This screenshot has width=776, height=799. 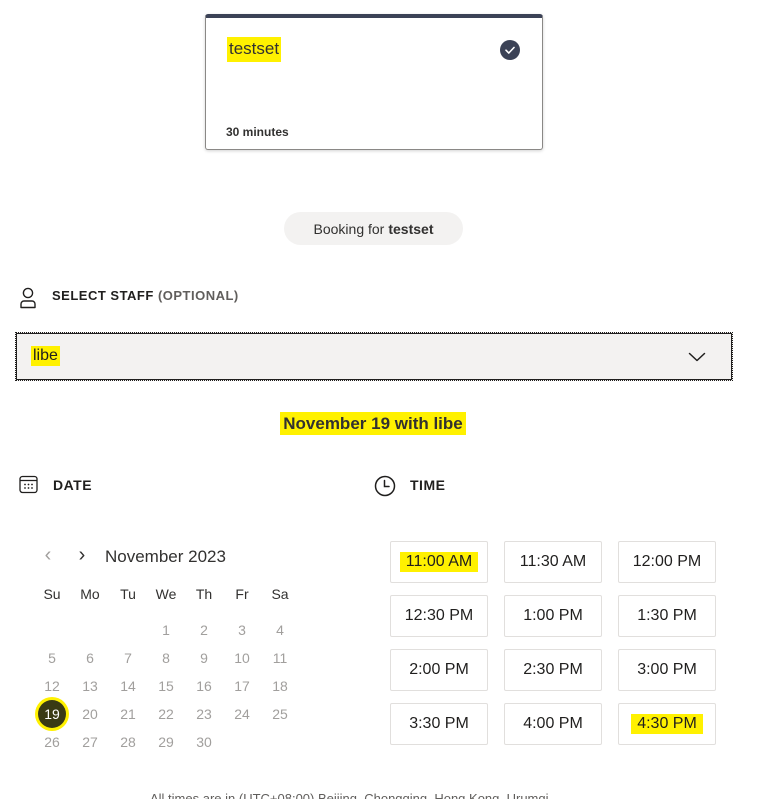 I want to click on time-slot-button: 2:00 PM, so click(x=439, y=670).